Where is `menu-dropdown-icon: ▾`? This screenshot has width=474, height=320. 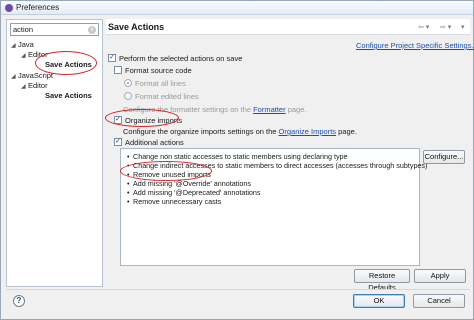 menu-dropdown-icon: ▾ is located at coordinates (463, 27).